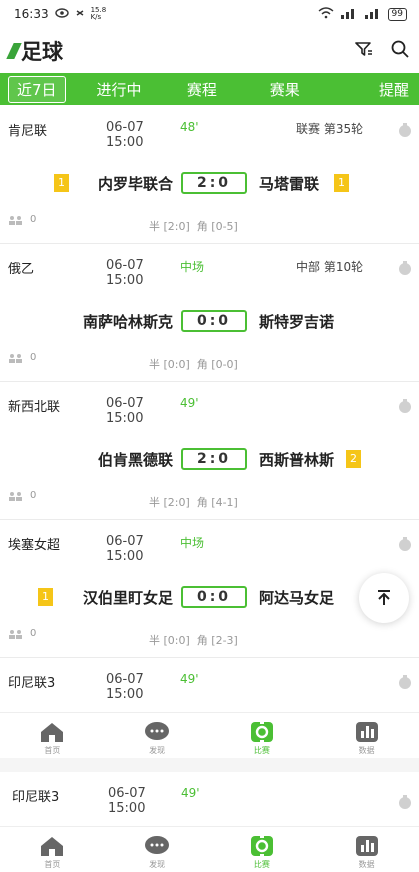 The image size is (419, 872). Describe the element at coordinates (297, 598) in the screenshot. I see `away-team: 阿达马女足` at that location.